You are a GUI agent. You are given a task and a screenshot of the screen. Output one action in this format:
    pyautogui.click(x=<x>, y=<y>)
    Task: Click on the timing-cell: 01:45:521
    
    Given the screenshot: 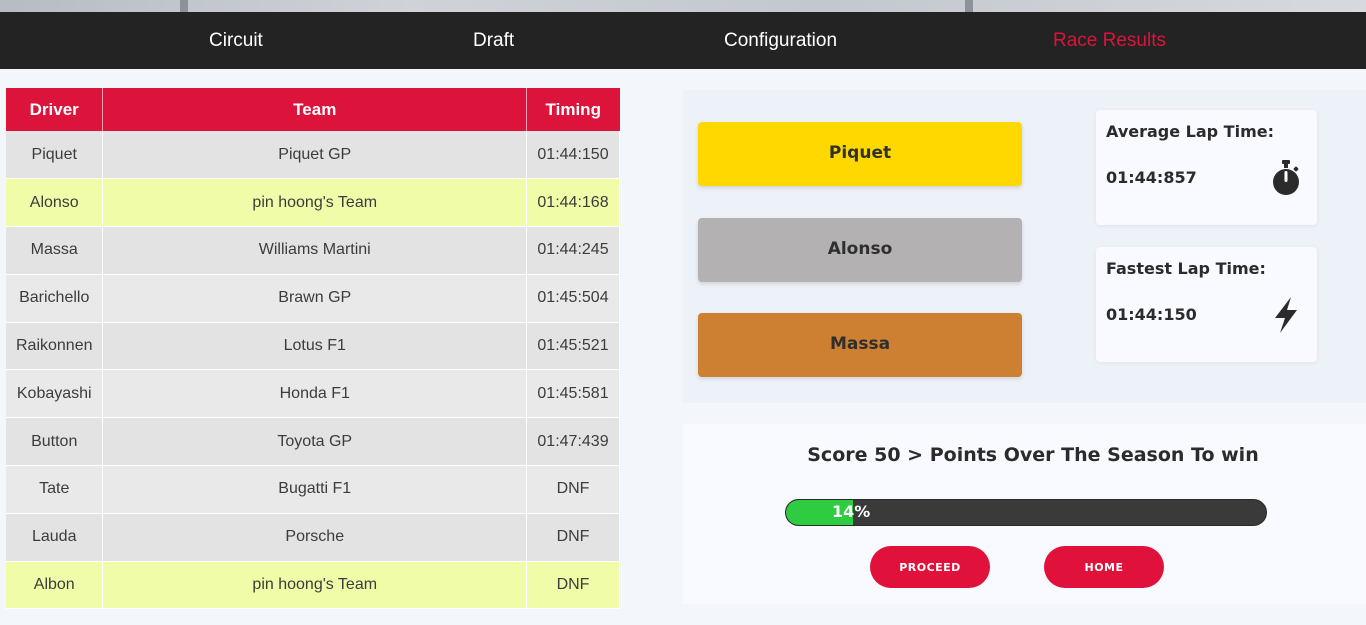 What is the action you would take?
    pyautogui.click(x=573, y=346)
    